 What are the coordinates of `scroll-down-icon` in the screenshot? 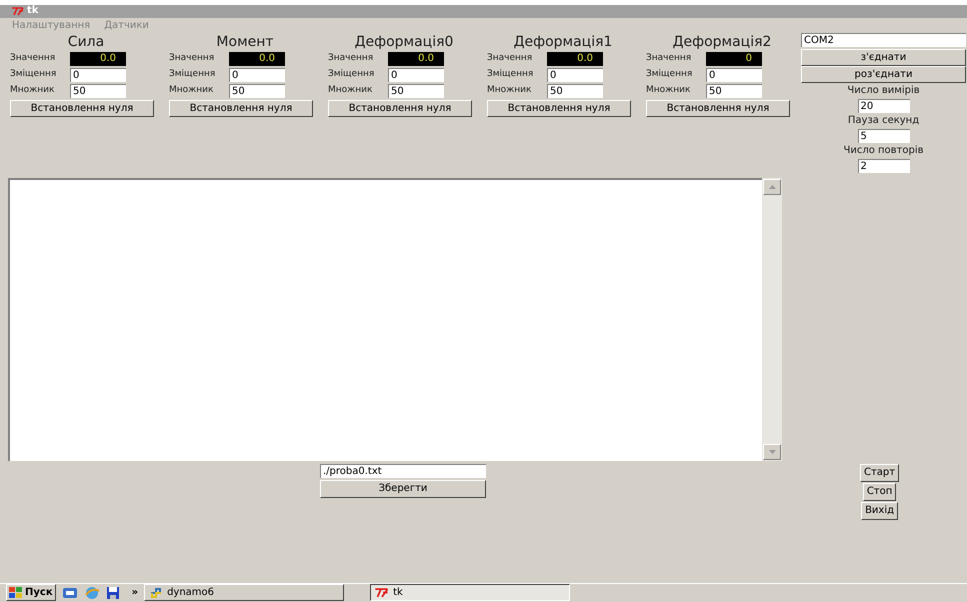 It's located at (772, 452).